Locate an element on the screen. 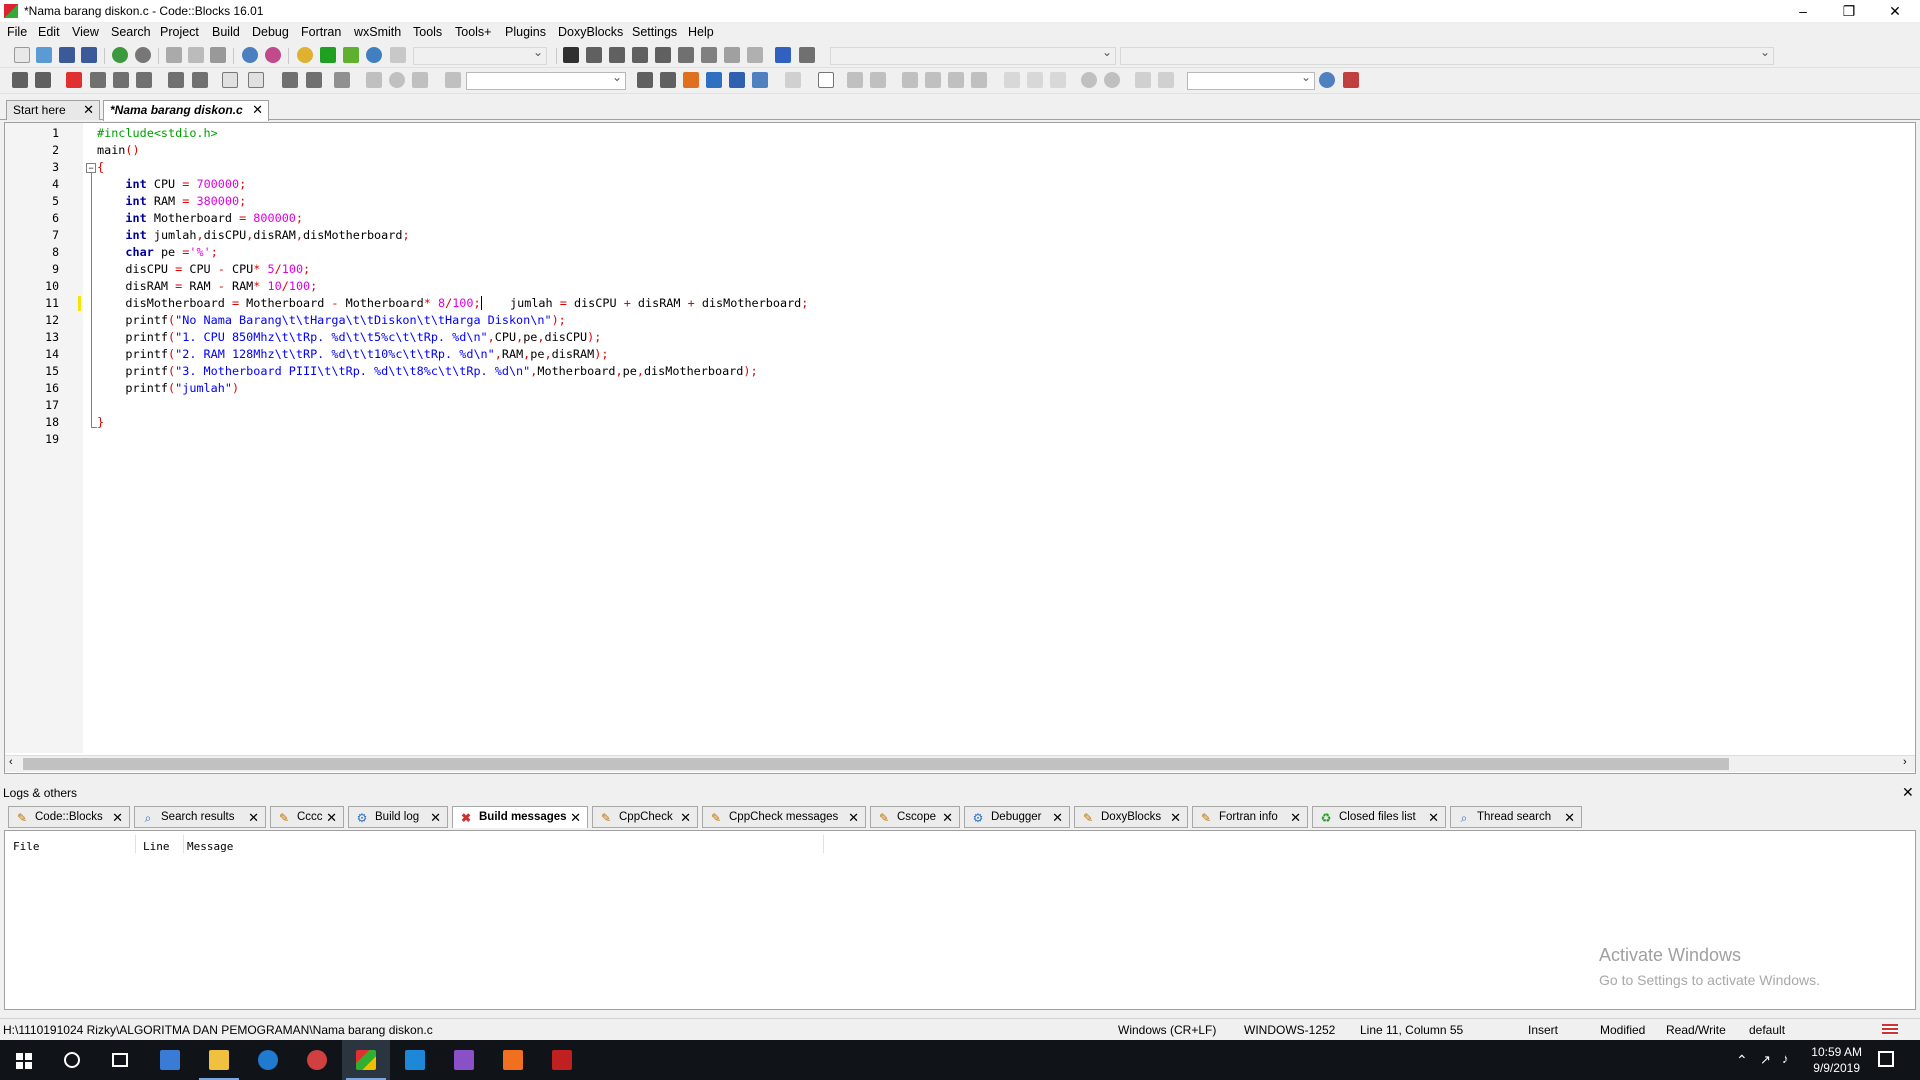 The image size is (1920, 1080). save-icon is located at coordinates (67, 55).